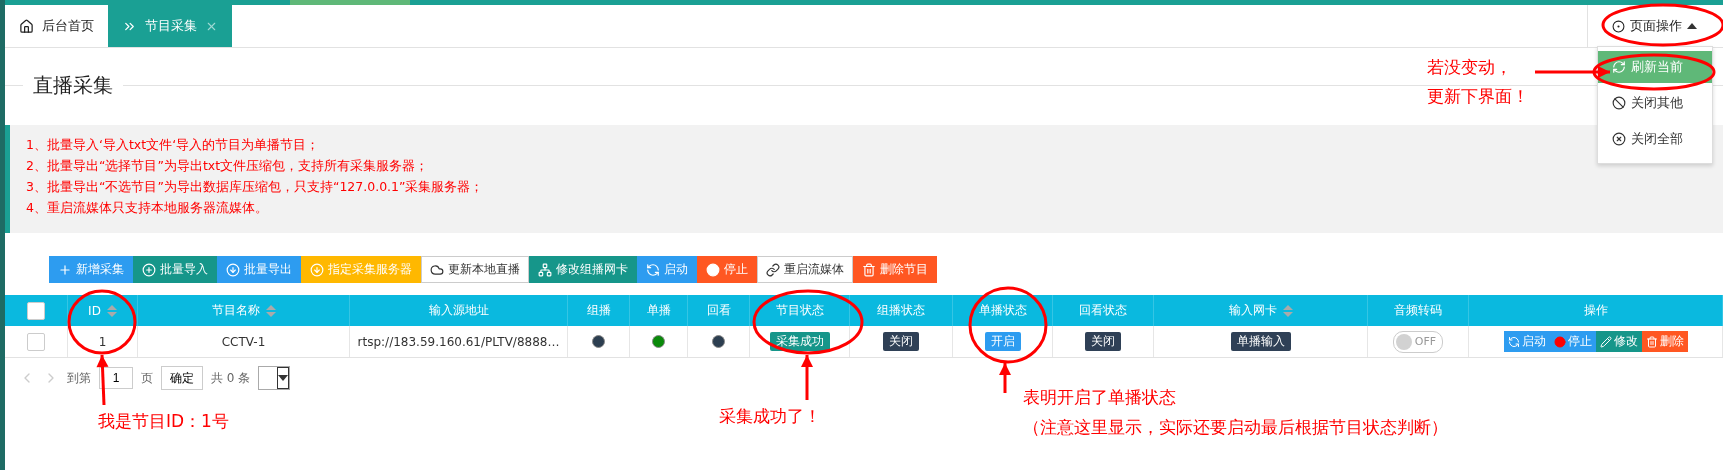  Describe the element at coordinates (1655, 103) in the screenshot. I see `menu-item: 关闭其他` at that location.